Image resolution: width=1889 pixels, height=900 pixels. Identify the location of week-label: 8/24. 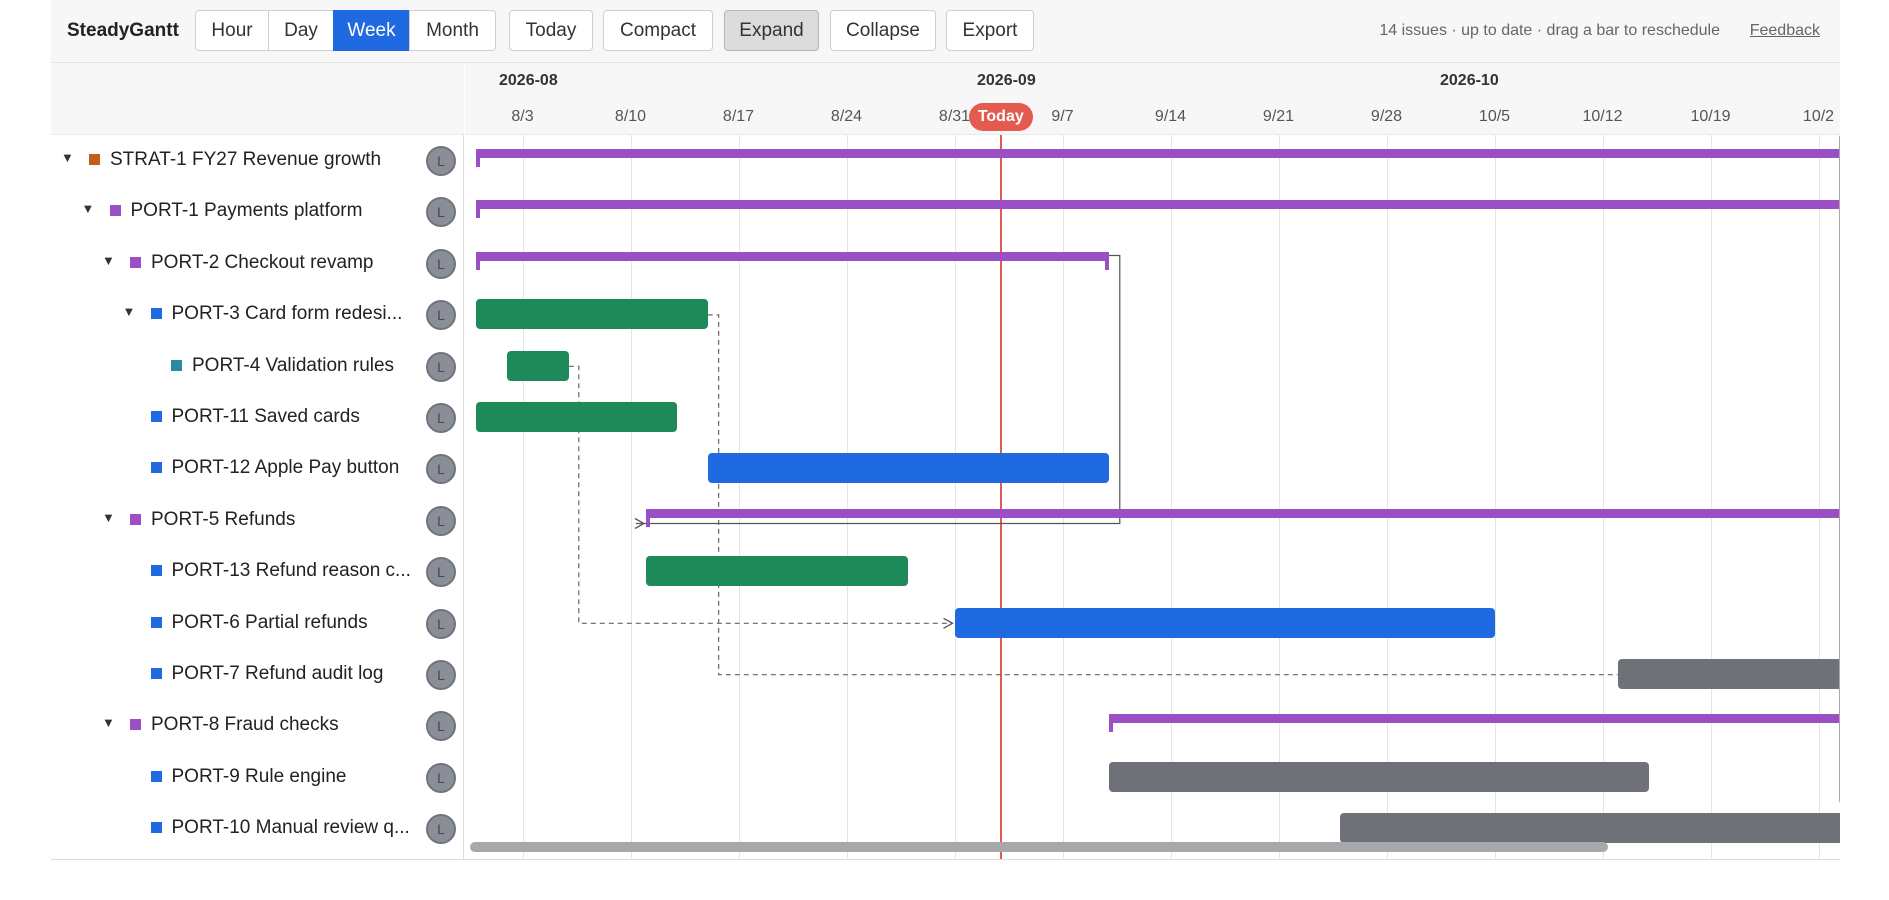
(846, 116).